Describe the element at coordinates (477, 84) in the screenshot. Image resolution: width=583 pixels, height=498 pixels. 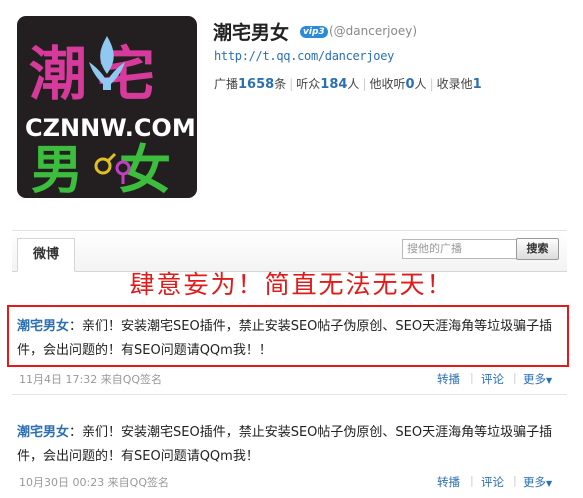
I see `stat-value: 1` at that location.